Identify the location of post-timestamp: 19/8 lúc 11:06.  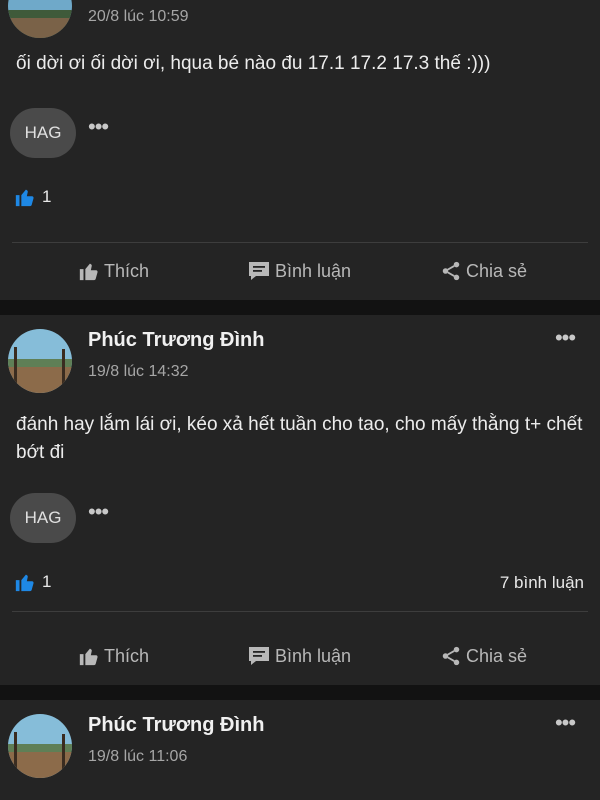
(137, 757).